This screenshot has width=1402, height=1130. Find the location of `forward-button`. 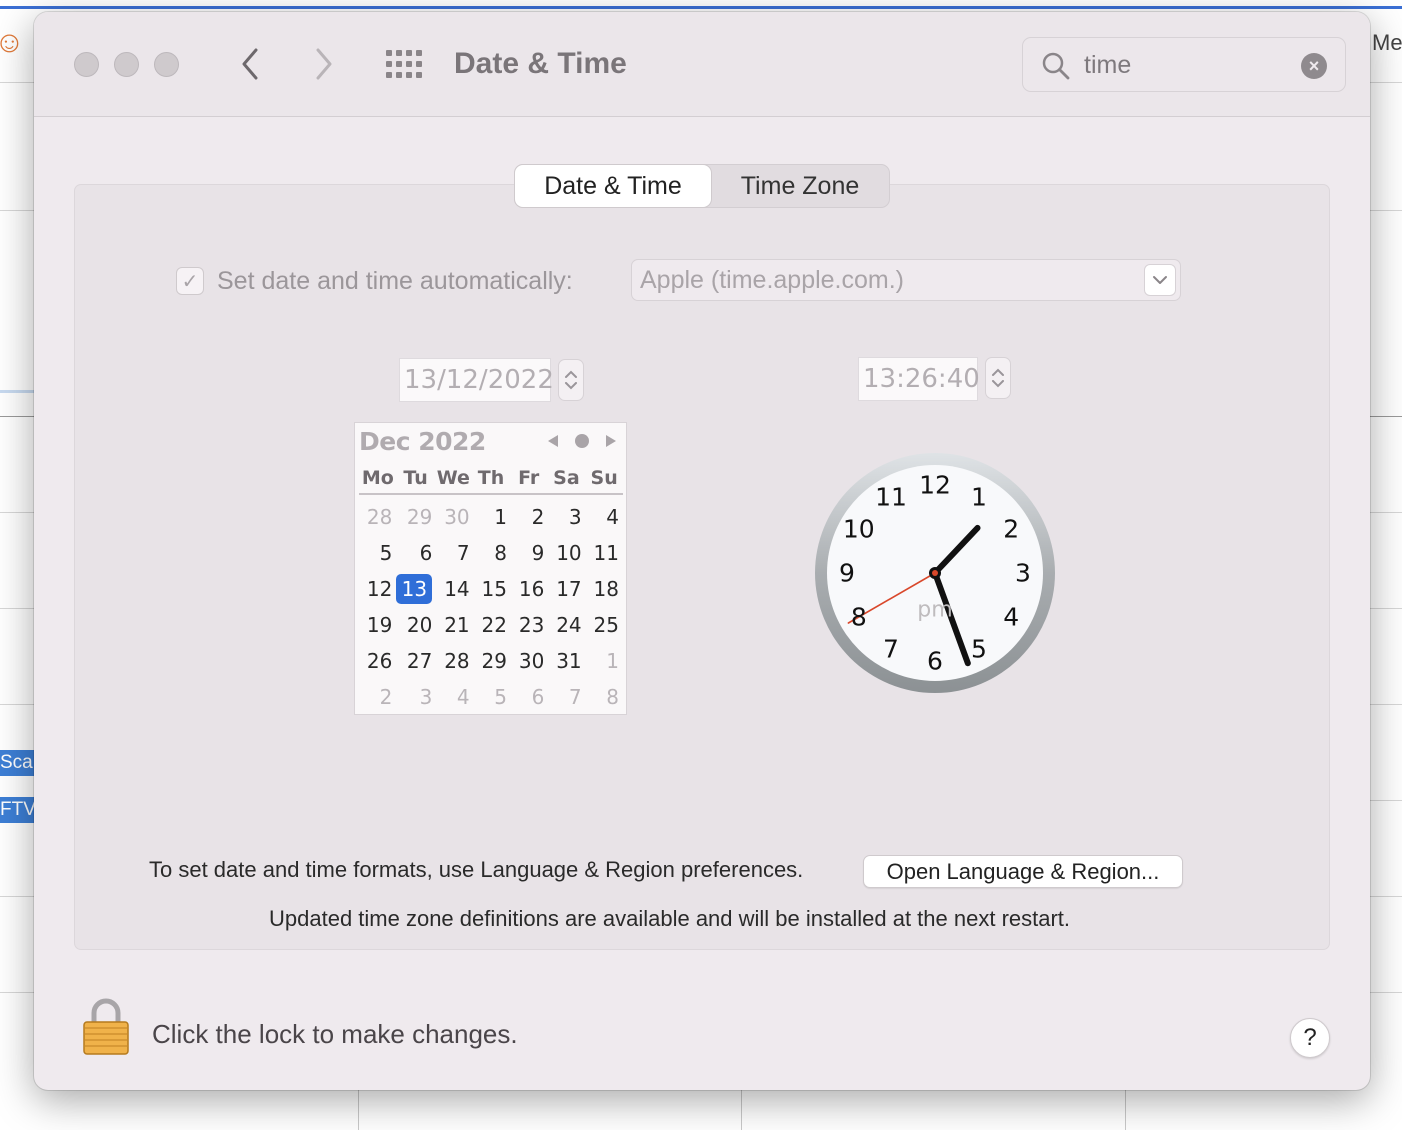

forward-button is located at coordinates (324, 64).